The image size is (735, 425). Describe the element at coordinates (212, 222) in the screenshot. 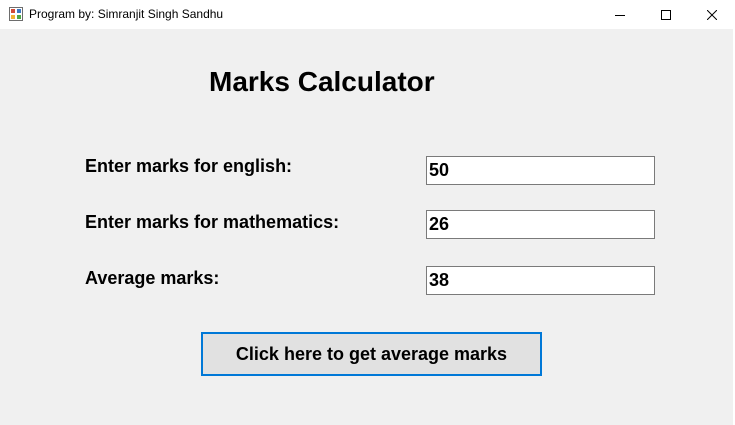

I see `math-marks-label: Enter marks for mathematics:` at that location.